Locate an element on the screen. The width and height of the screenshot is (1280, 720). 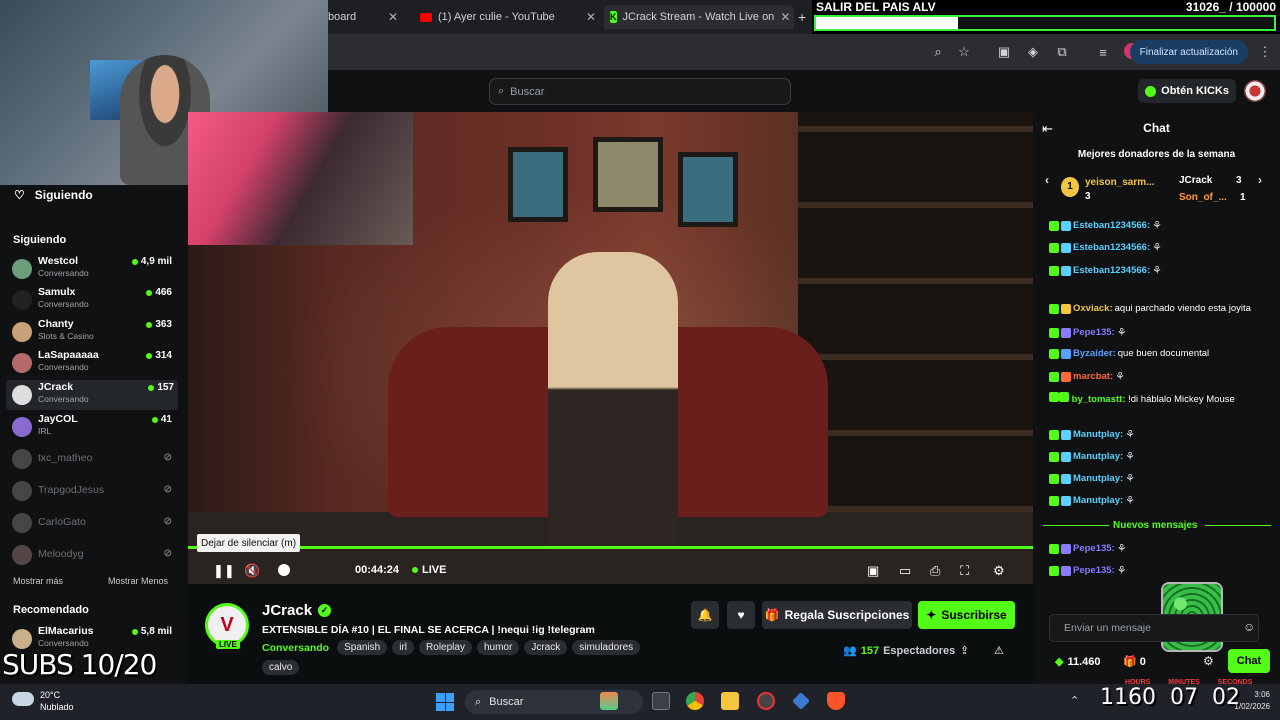
extension-icon: ▣ is located at coordinates (1004, 52).